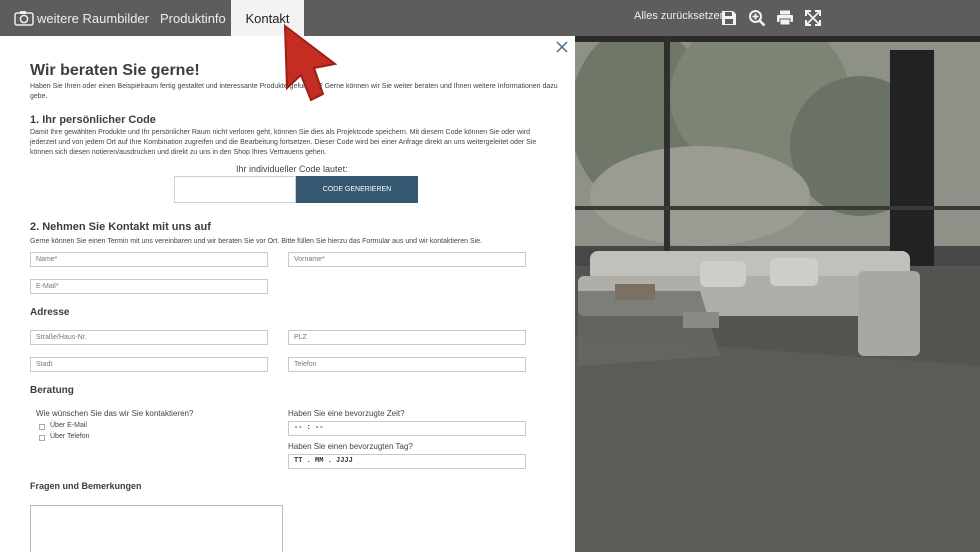  Describe the element at coordinates (52, 390) in the screenshot. I see `beratung-heading: Beratung` at that location.